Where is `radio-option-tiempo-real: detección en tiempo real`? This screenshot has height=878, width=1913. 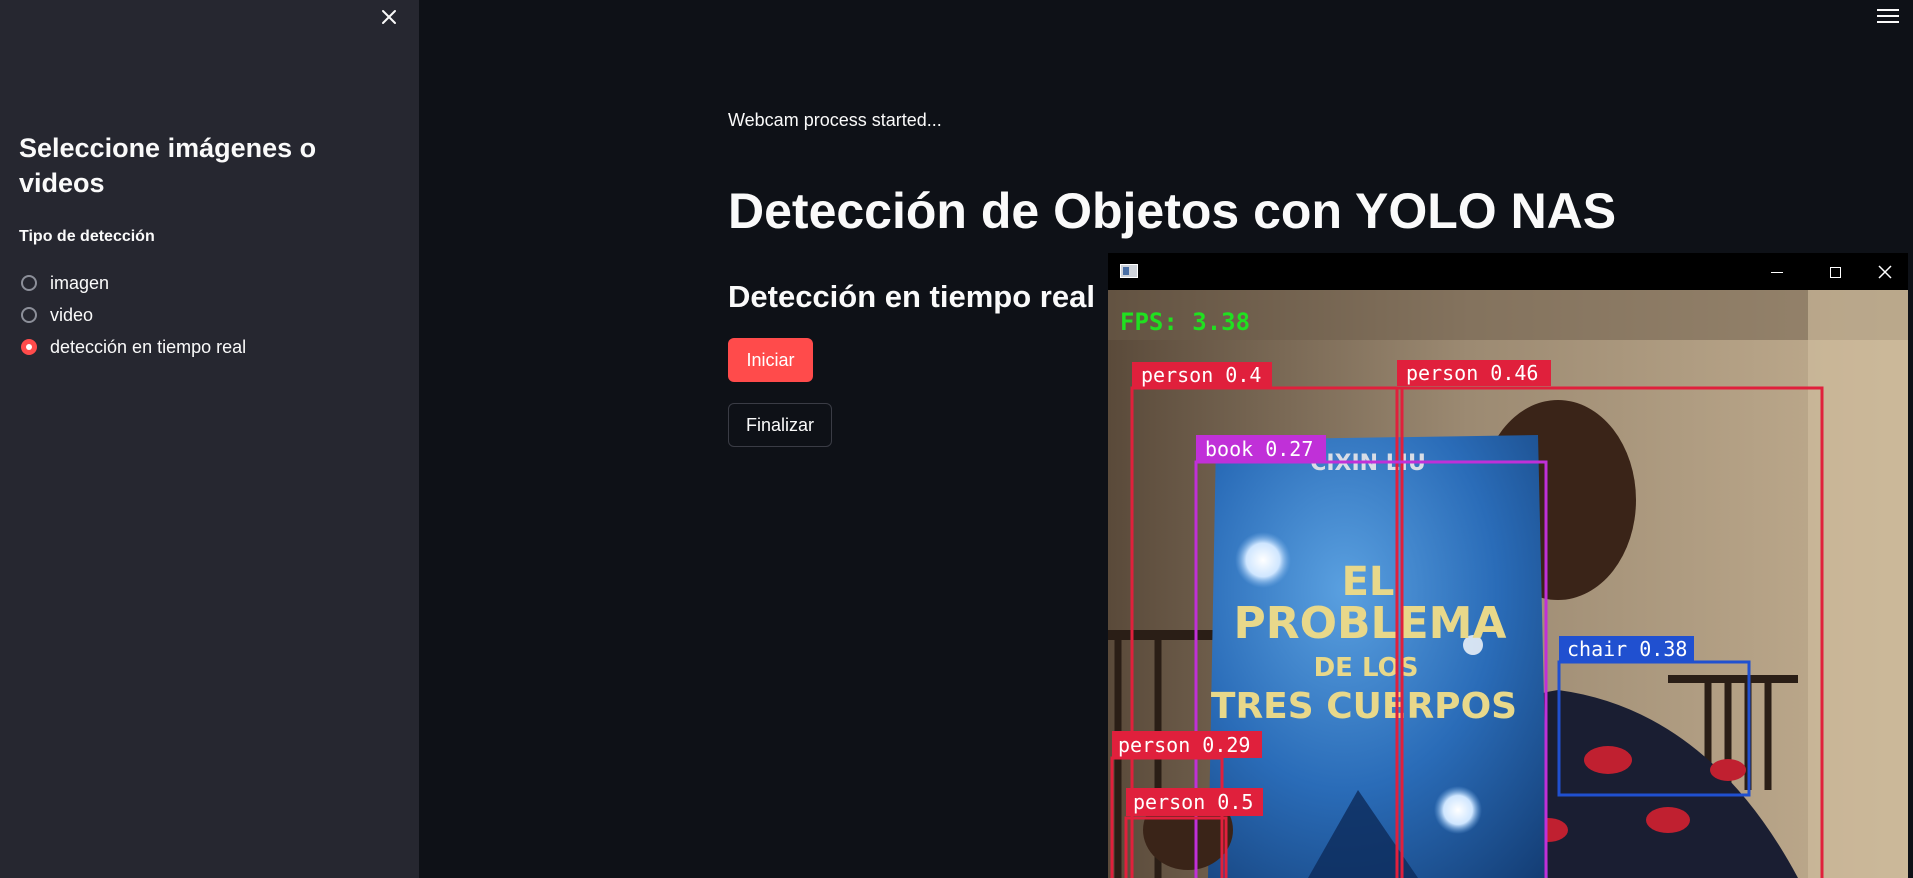
radio-option-tiempo-real: detección en tiempo real is located at coordinates (133, 347).